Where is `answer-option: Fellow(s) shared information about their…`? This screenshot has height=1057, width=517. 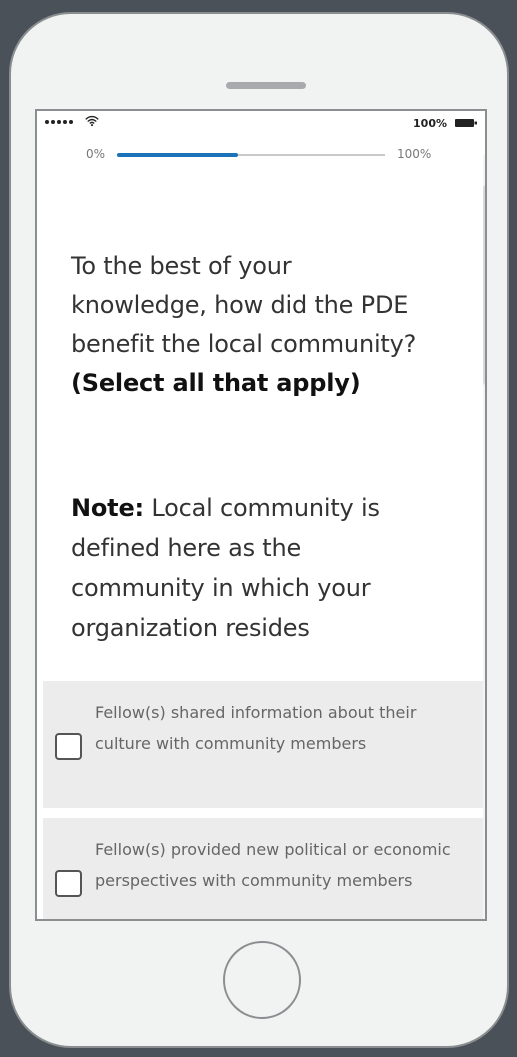
answer-option: Fellow(s) shared information about their… is located at coordinates (263, 744).